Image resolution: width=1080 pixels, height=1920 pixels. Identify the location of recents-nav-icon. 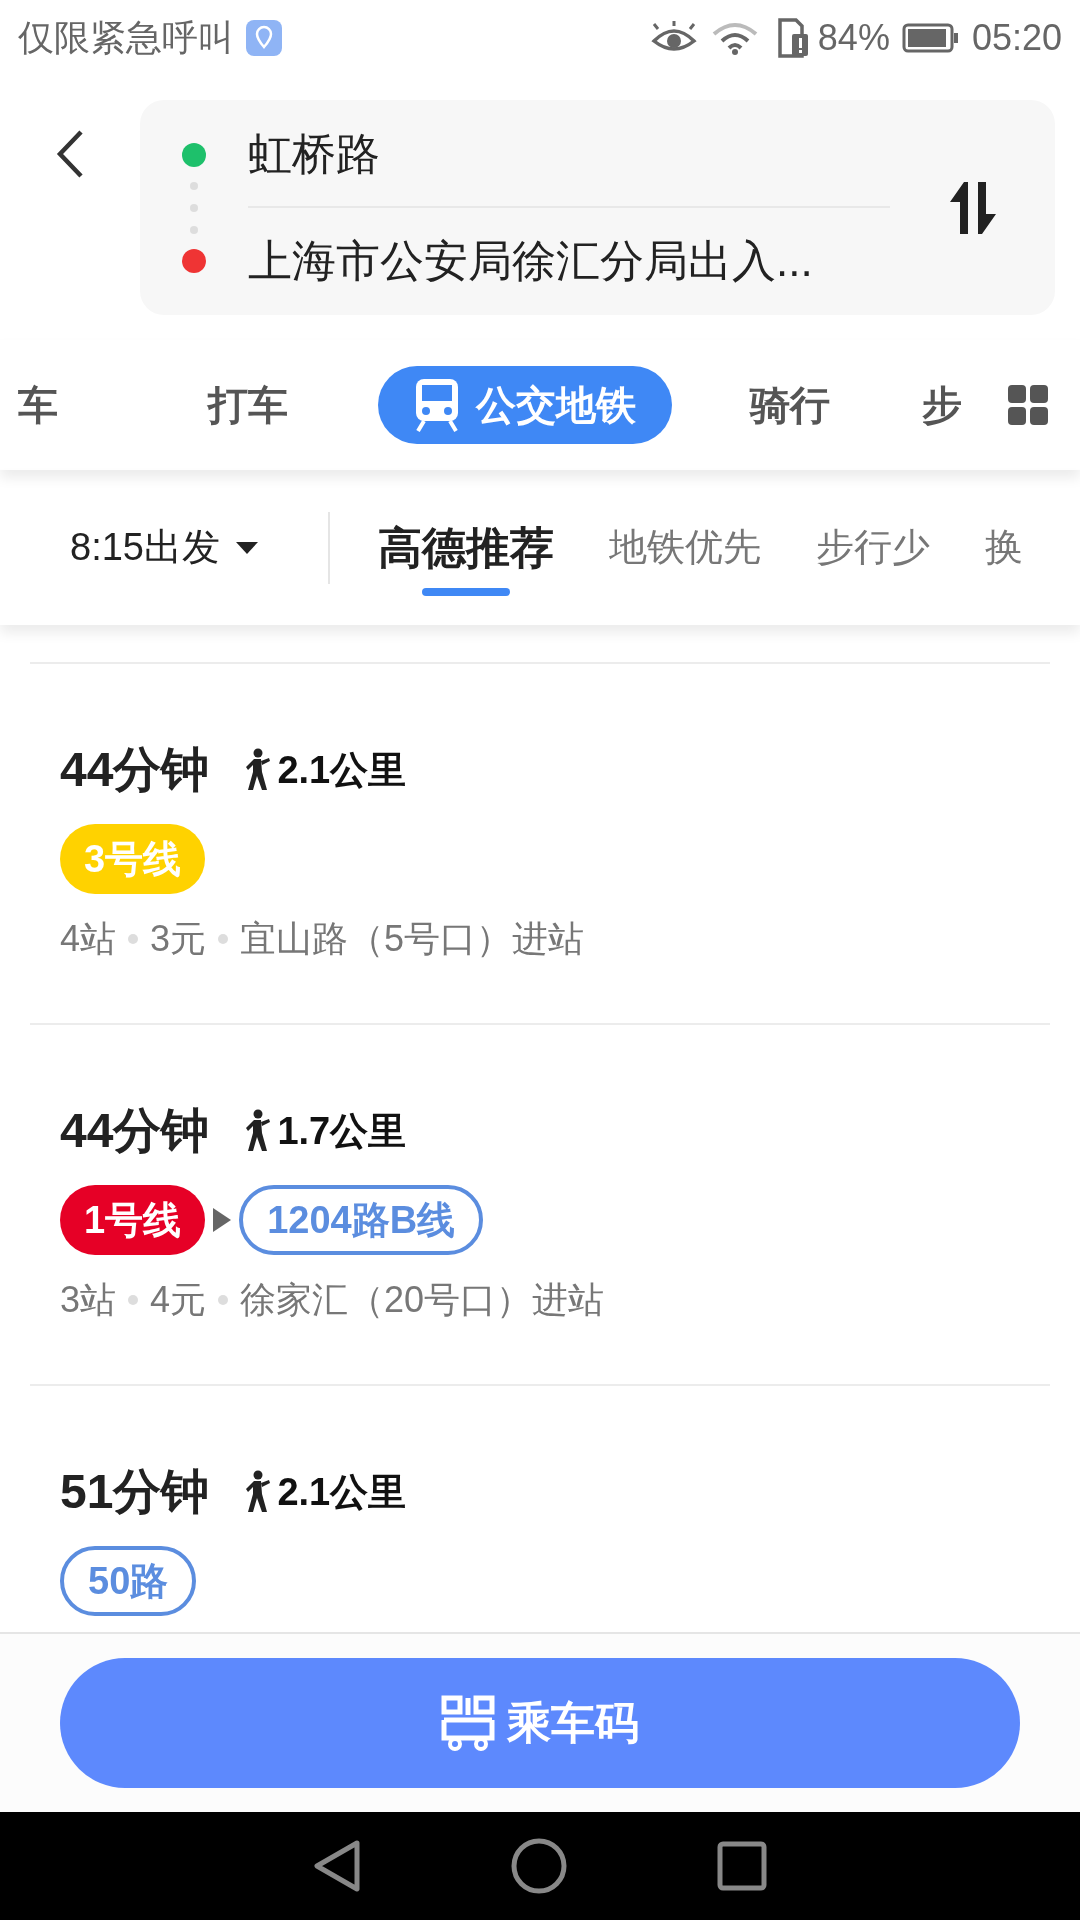
(742, 1866).